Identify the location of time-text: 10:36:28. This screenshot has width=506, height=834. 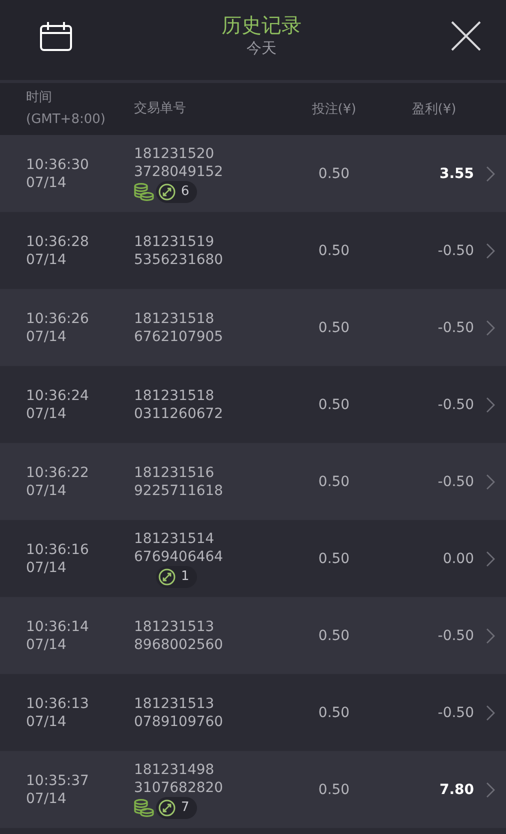
(58, 241).